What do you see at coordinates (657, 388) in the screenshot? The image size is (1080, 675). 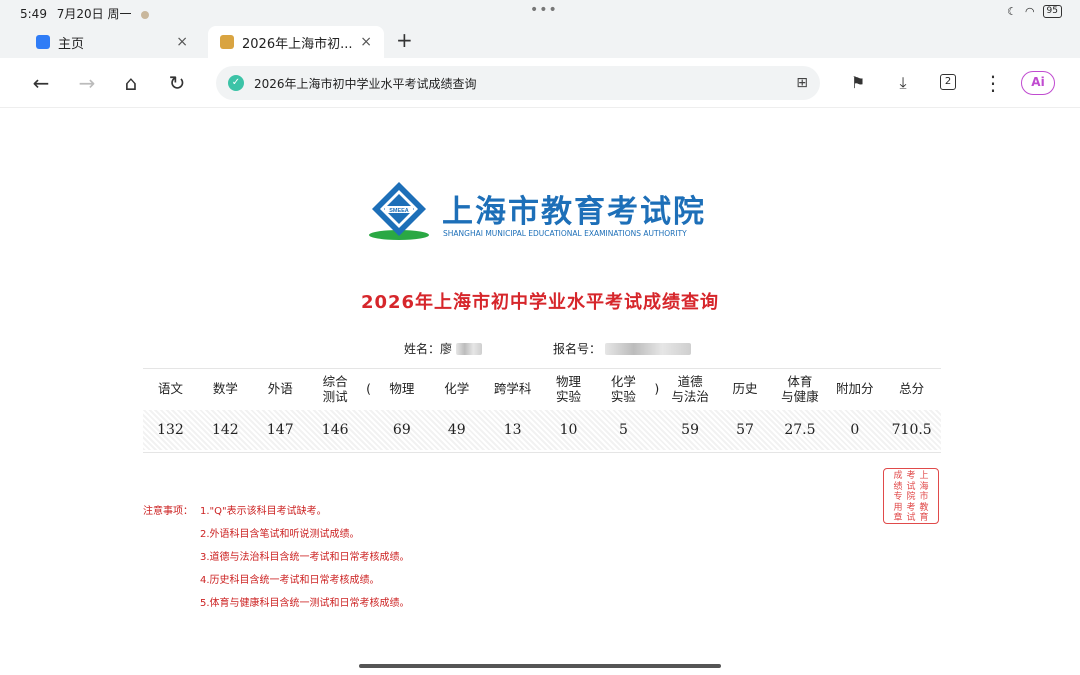 I see `score-header-cell: )` at bounding box center [657, 388].